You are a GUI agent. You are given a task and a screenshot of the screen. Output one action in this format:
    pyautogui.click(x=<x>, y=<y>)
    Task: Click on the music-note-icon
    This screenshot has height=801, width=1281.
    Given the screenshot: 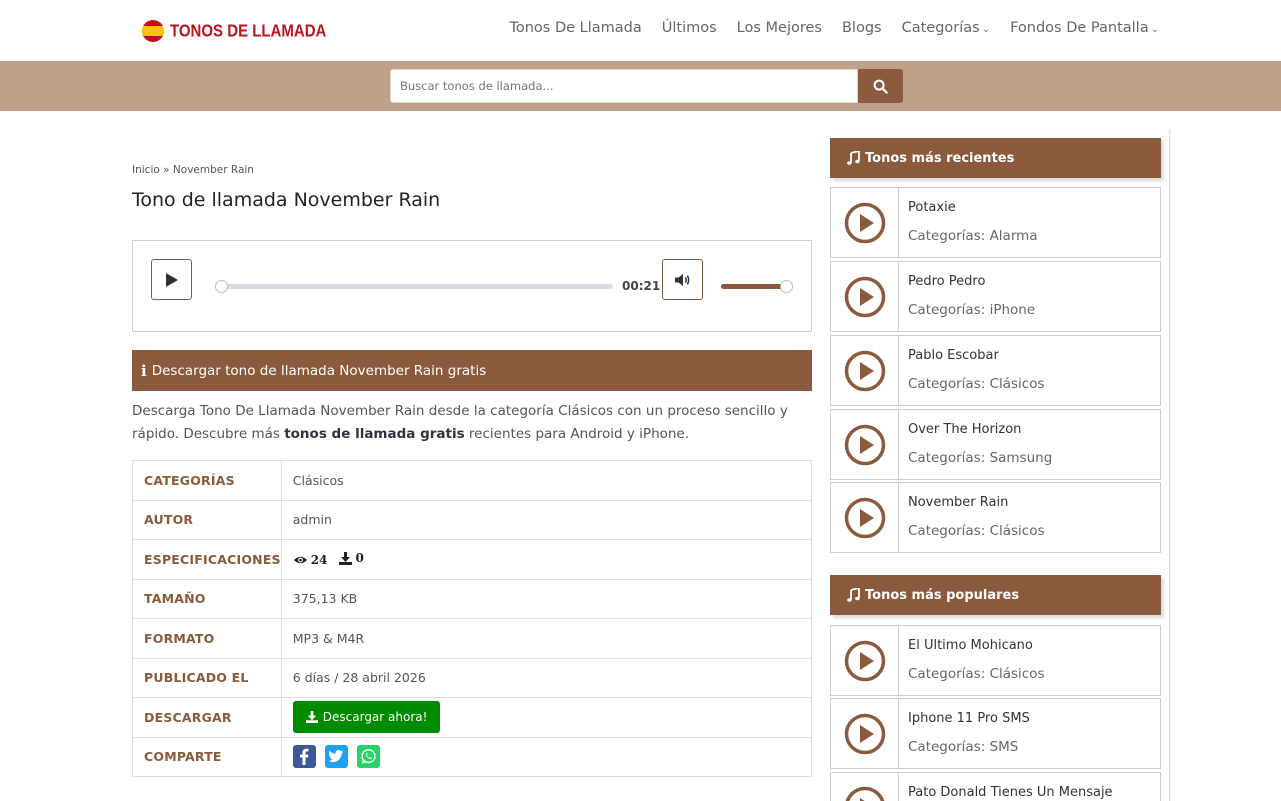 What is the action you would take?
    pyautogui.click(x=853, y=158)
    